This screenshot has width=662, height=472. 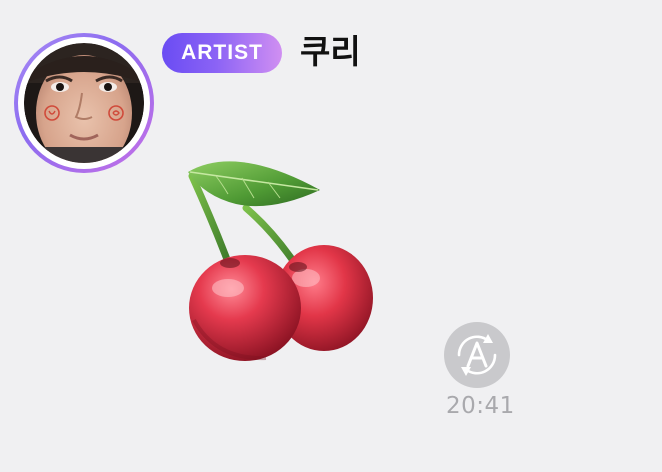 I want to click on avatar, so click(x=84, y=103).